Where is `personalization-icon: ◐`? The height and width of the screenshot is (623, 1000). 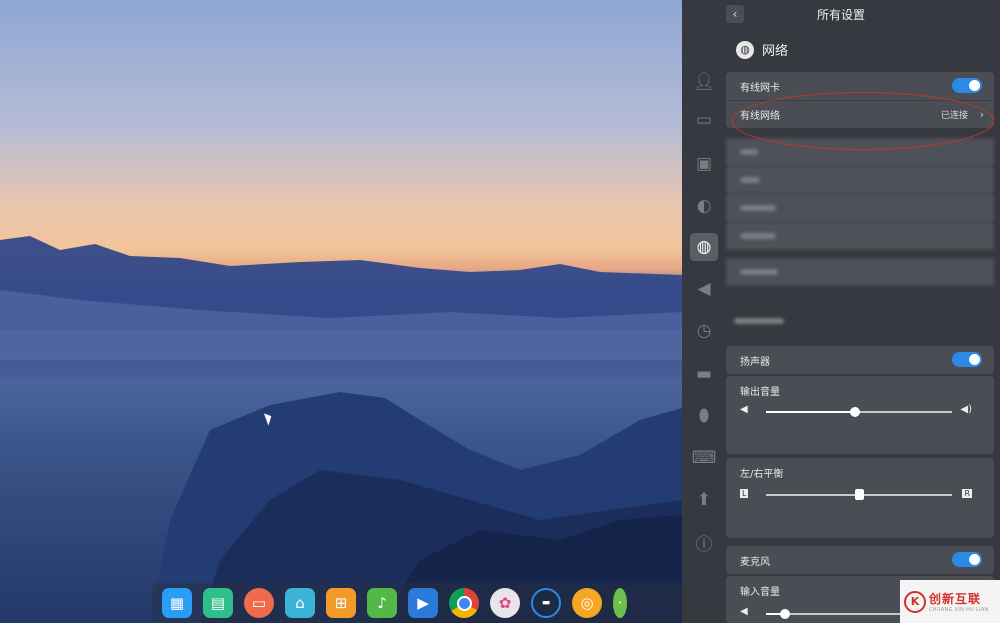
personalization-icon: ◐ is located at coordinates (704, 206).